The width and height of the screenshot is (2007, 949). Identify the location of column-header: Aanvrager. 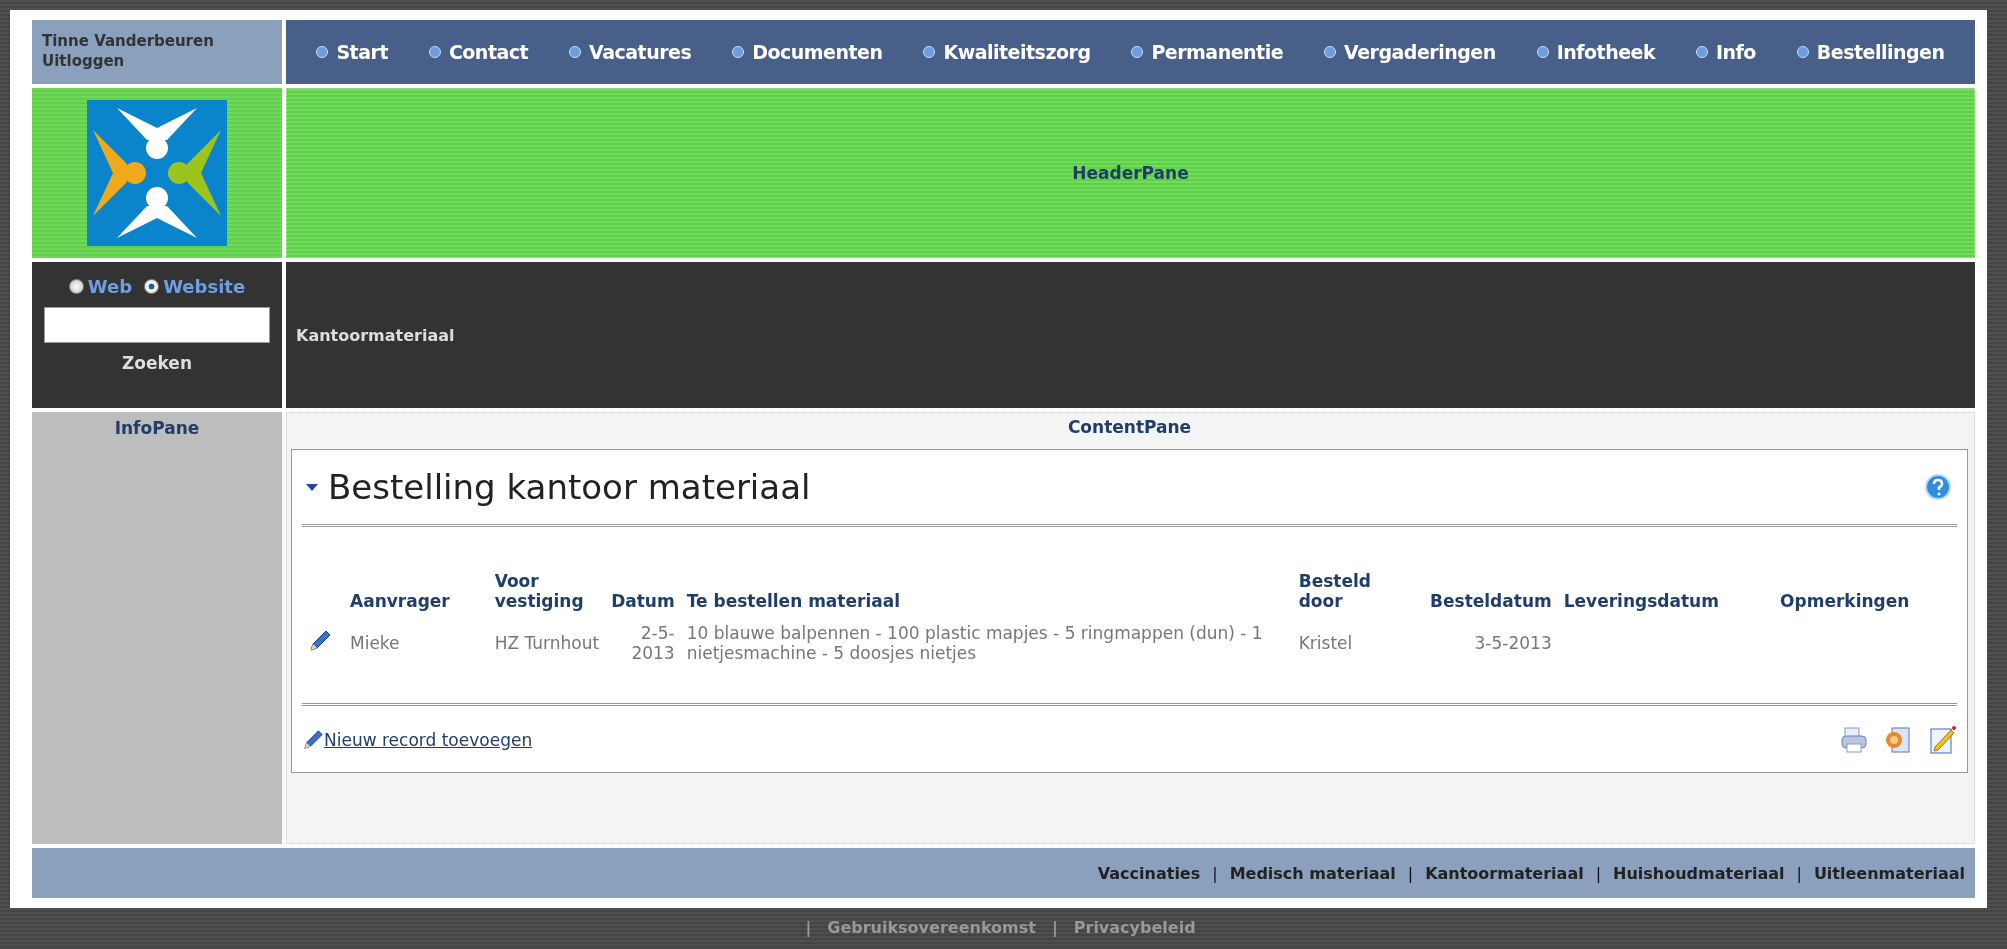
(400, 601).